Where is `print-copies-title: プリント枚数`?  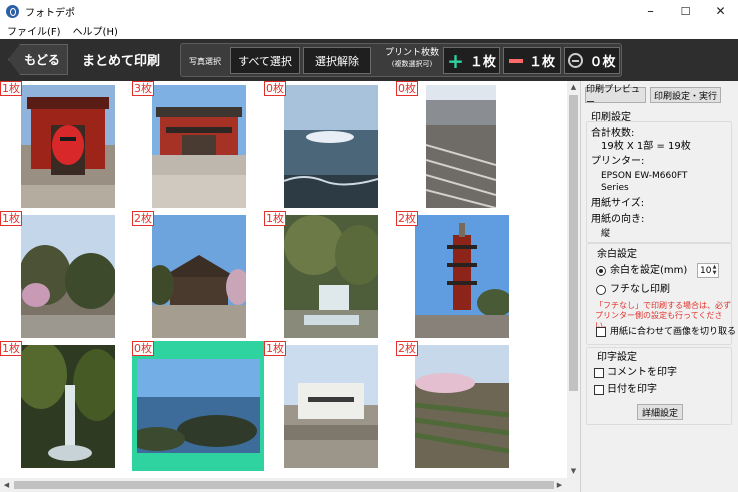 print-copies-title: プリント枚数 is located at coordinates (411, 53).